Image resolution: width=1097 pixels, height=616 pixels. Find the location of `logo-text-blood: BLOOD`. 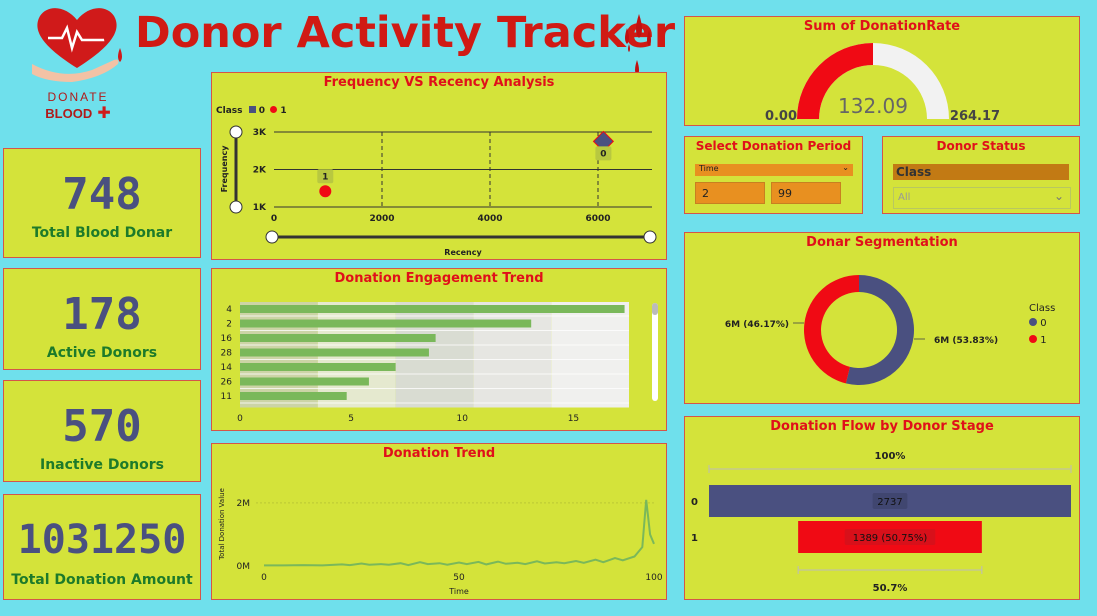

logo-text-blood: BLOOD is located at coordinates (69, 113).